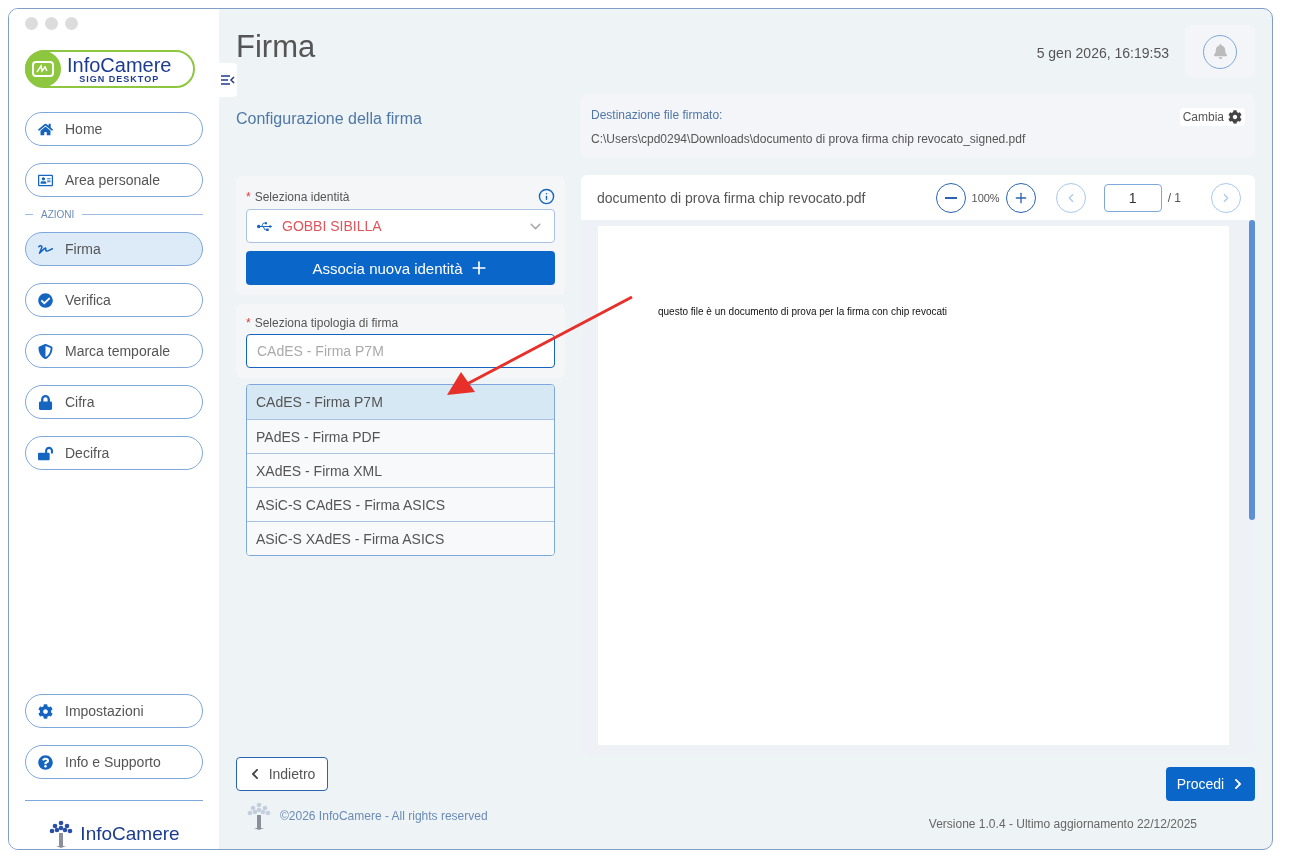 The width and height of the screenshot is (1293, 854). What do you see at coordinates (45, 762) in the screenshot?
I see `help-icon` at bounding box center [45, 762].